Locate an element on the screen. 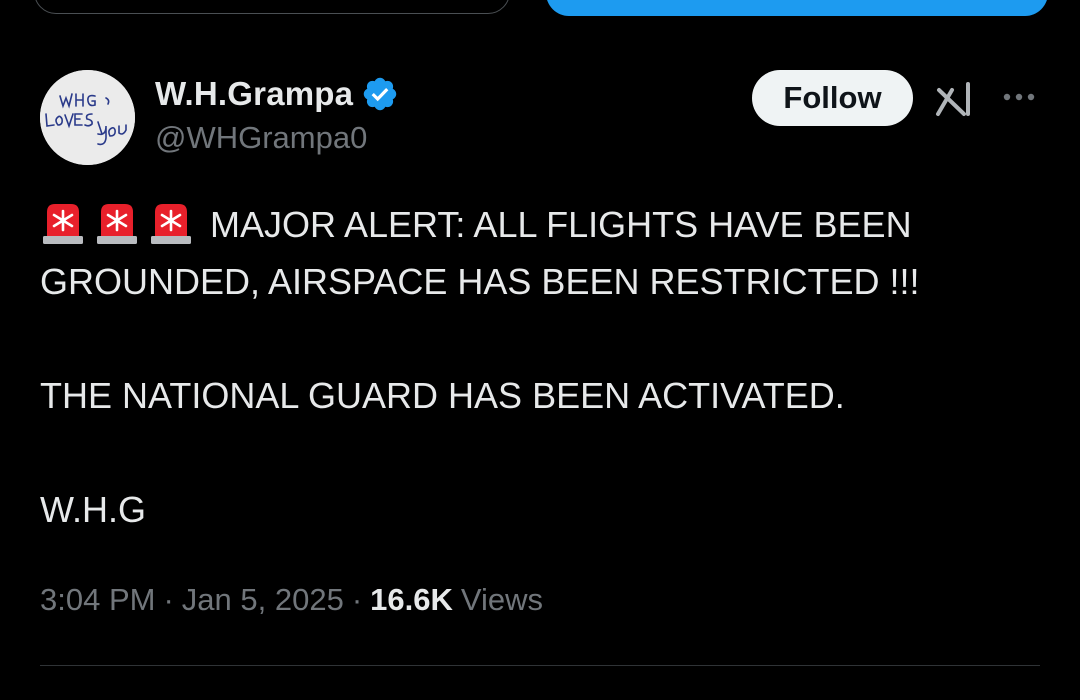 The height and width of the screenshot is (700, 1080). author-handle: @WHGrampa0 is located at coordinates (261, 138).